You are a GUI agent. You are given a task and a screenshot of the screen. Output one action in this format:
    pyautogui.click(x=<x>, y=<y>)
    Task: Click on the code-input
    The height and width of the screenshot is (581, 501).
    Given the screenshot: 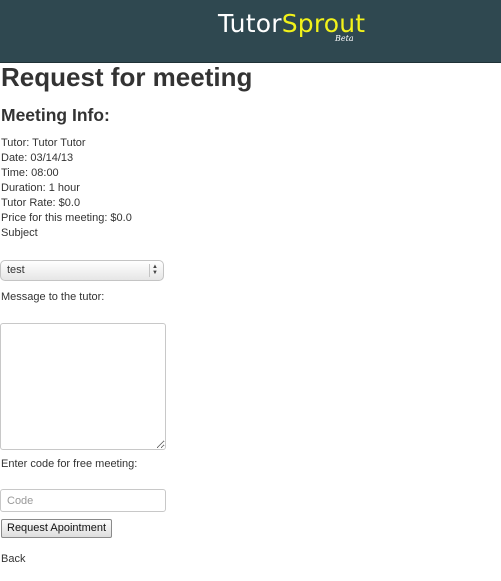 What is the action you would take?
    pyautogui.click(x=83, y=500)
    